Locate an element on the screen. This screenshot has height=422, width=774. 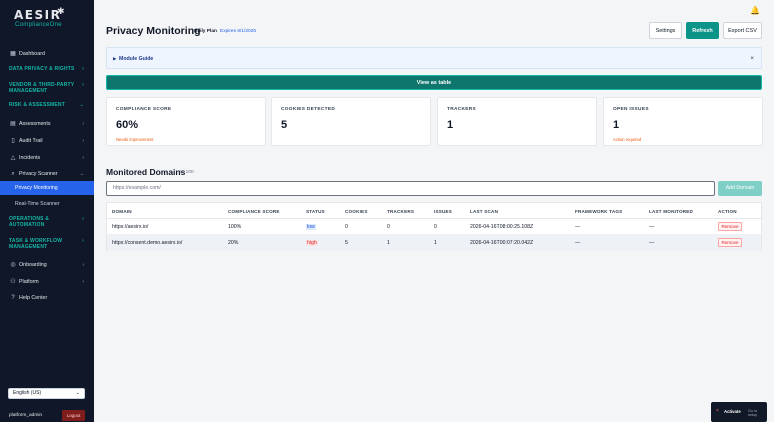
domain-url-input: https://example.com/ is located at coordinates (410, 188).